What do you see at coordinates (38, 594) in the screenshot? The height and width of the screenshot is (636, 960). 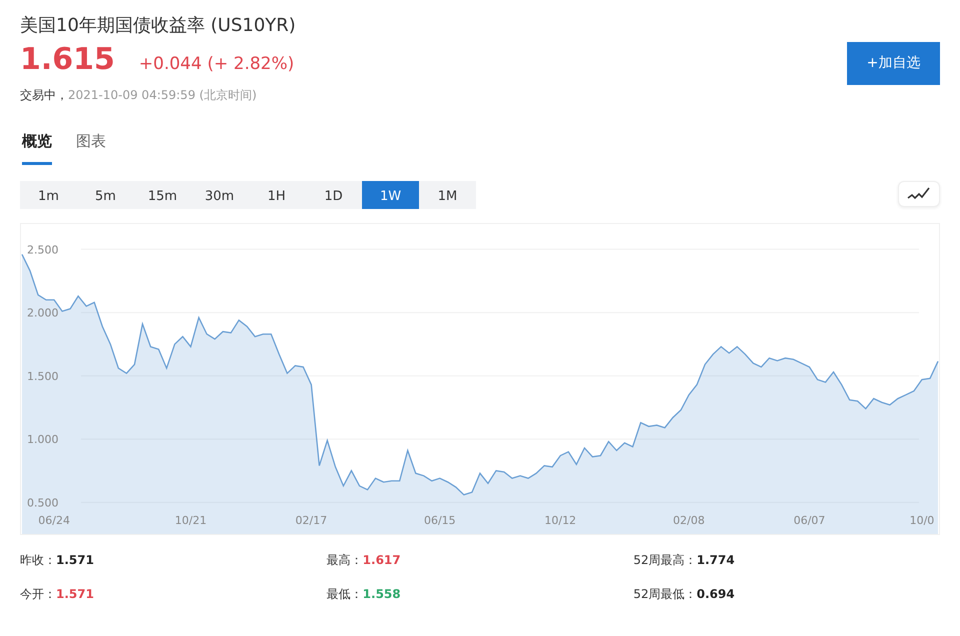 I see `stat-label: 今开：` at bounding box center [38, 594].